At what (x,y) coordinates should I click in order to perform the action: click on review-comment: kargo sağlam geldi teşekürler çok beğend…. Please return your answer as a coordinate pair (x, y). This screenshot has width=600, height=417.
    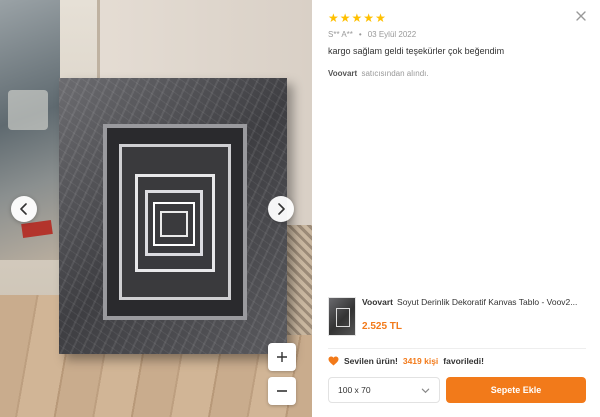
    Looking at the image, I should click on (416, 51).